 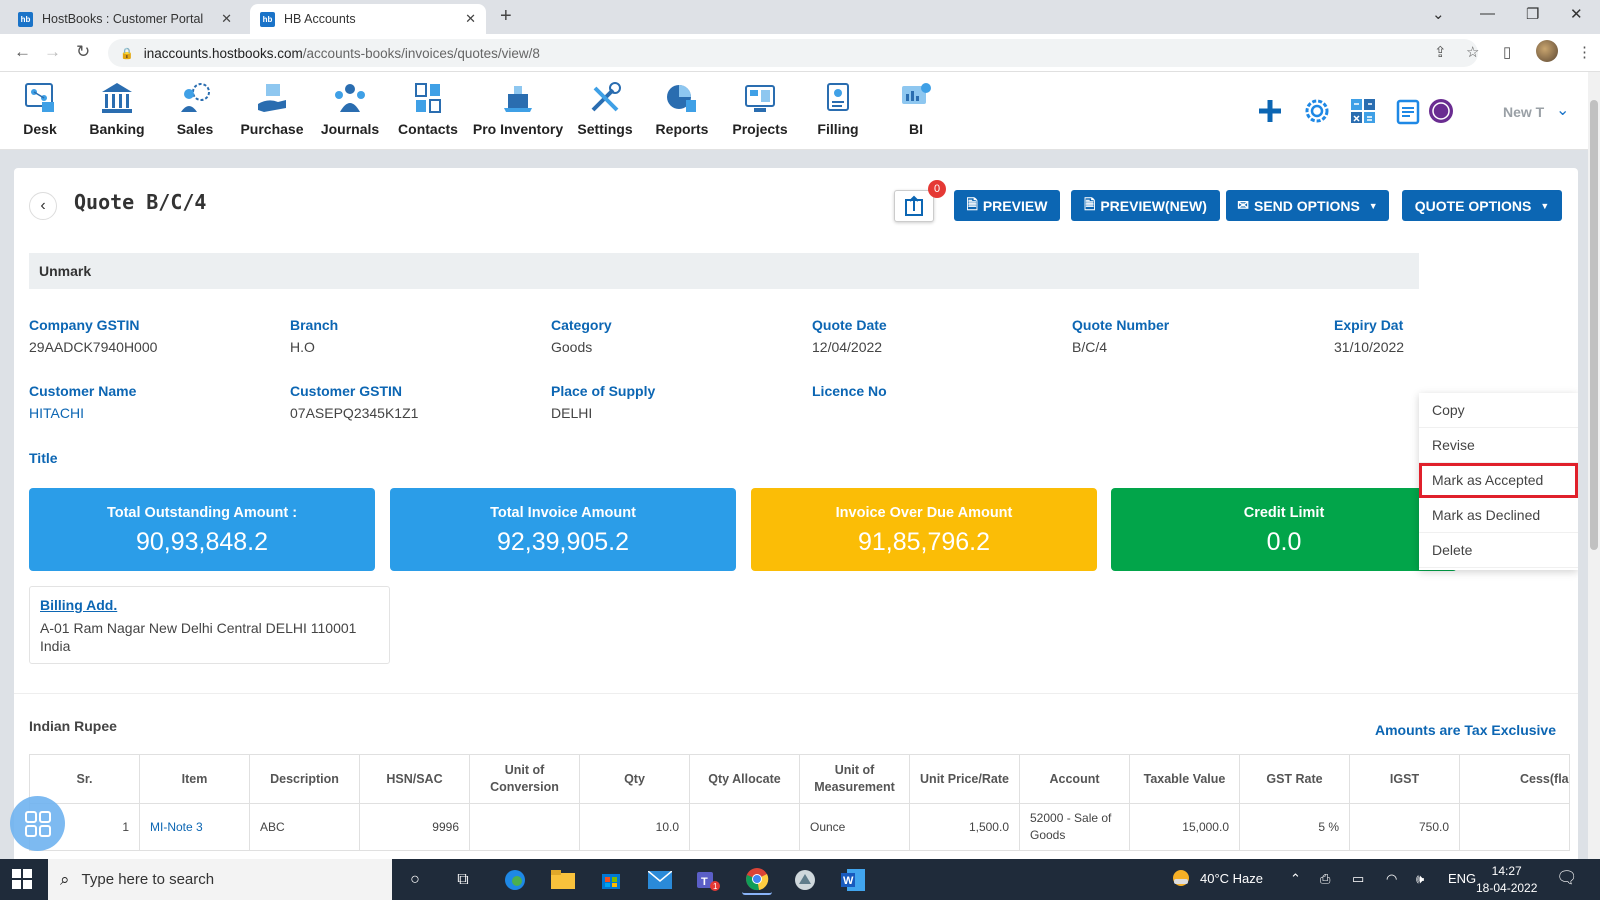 I want to click on add-plus-icon, so click(x=1270, y=111).